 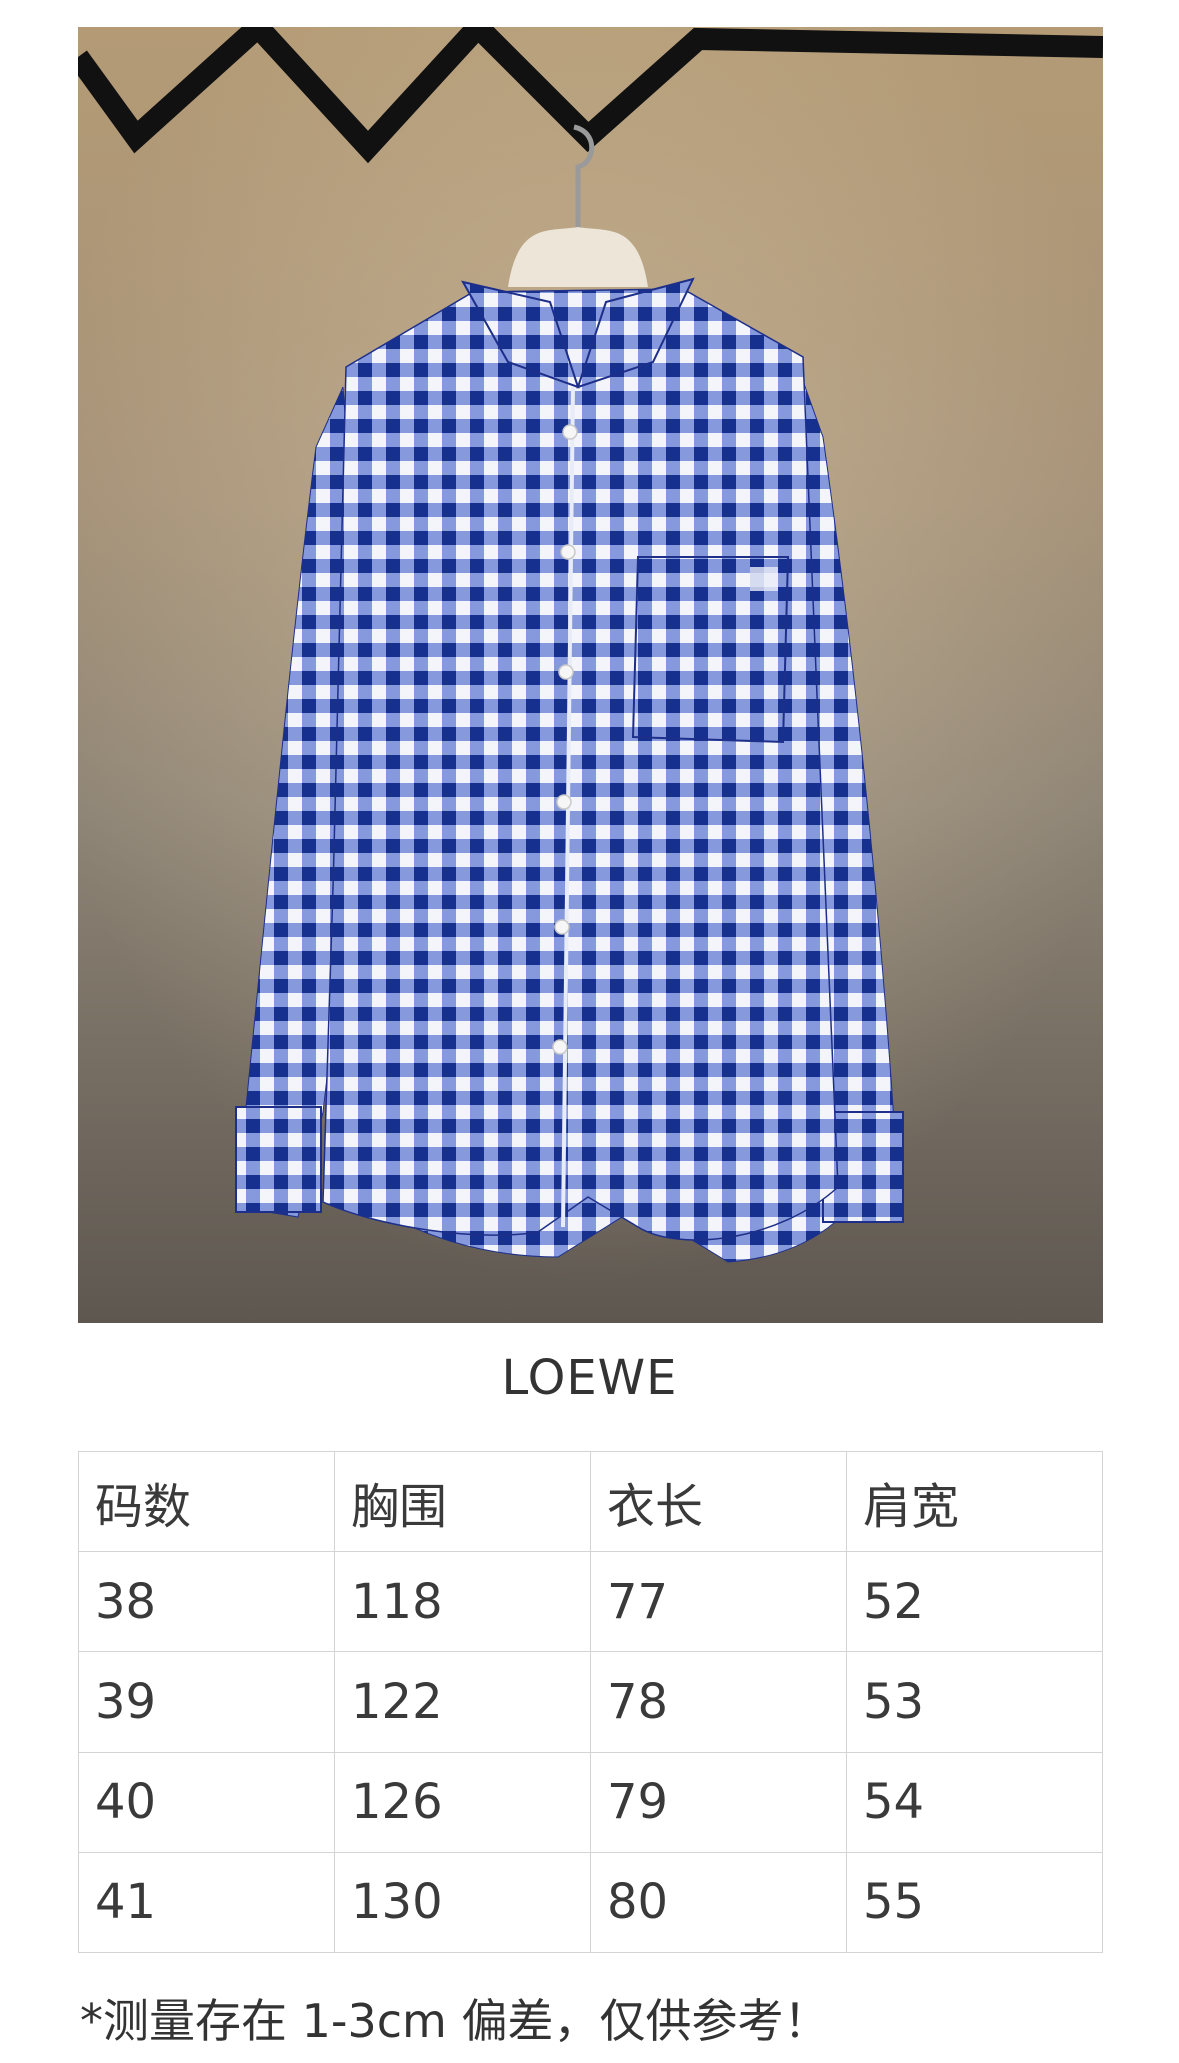 What do you see at coordinates (206, 1802) in the screenshot?
I see `table-cell: 40` at bounding box center [206, 1802].